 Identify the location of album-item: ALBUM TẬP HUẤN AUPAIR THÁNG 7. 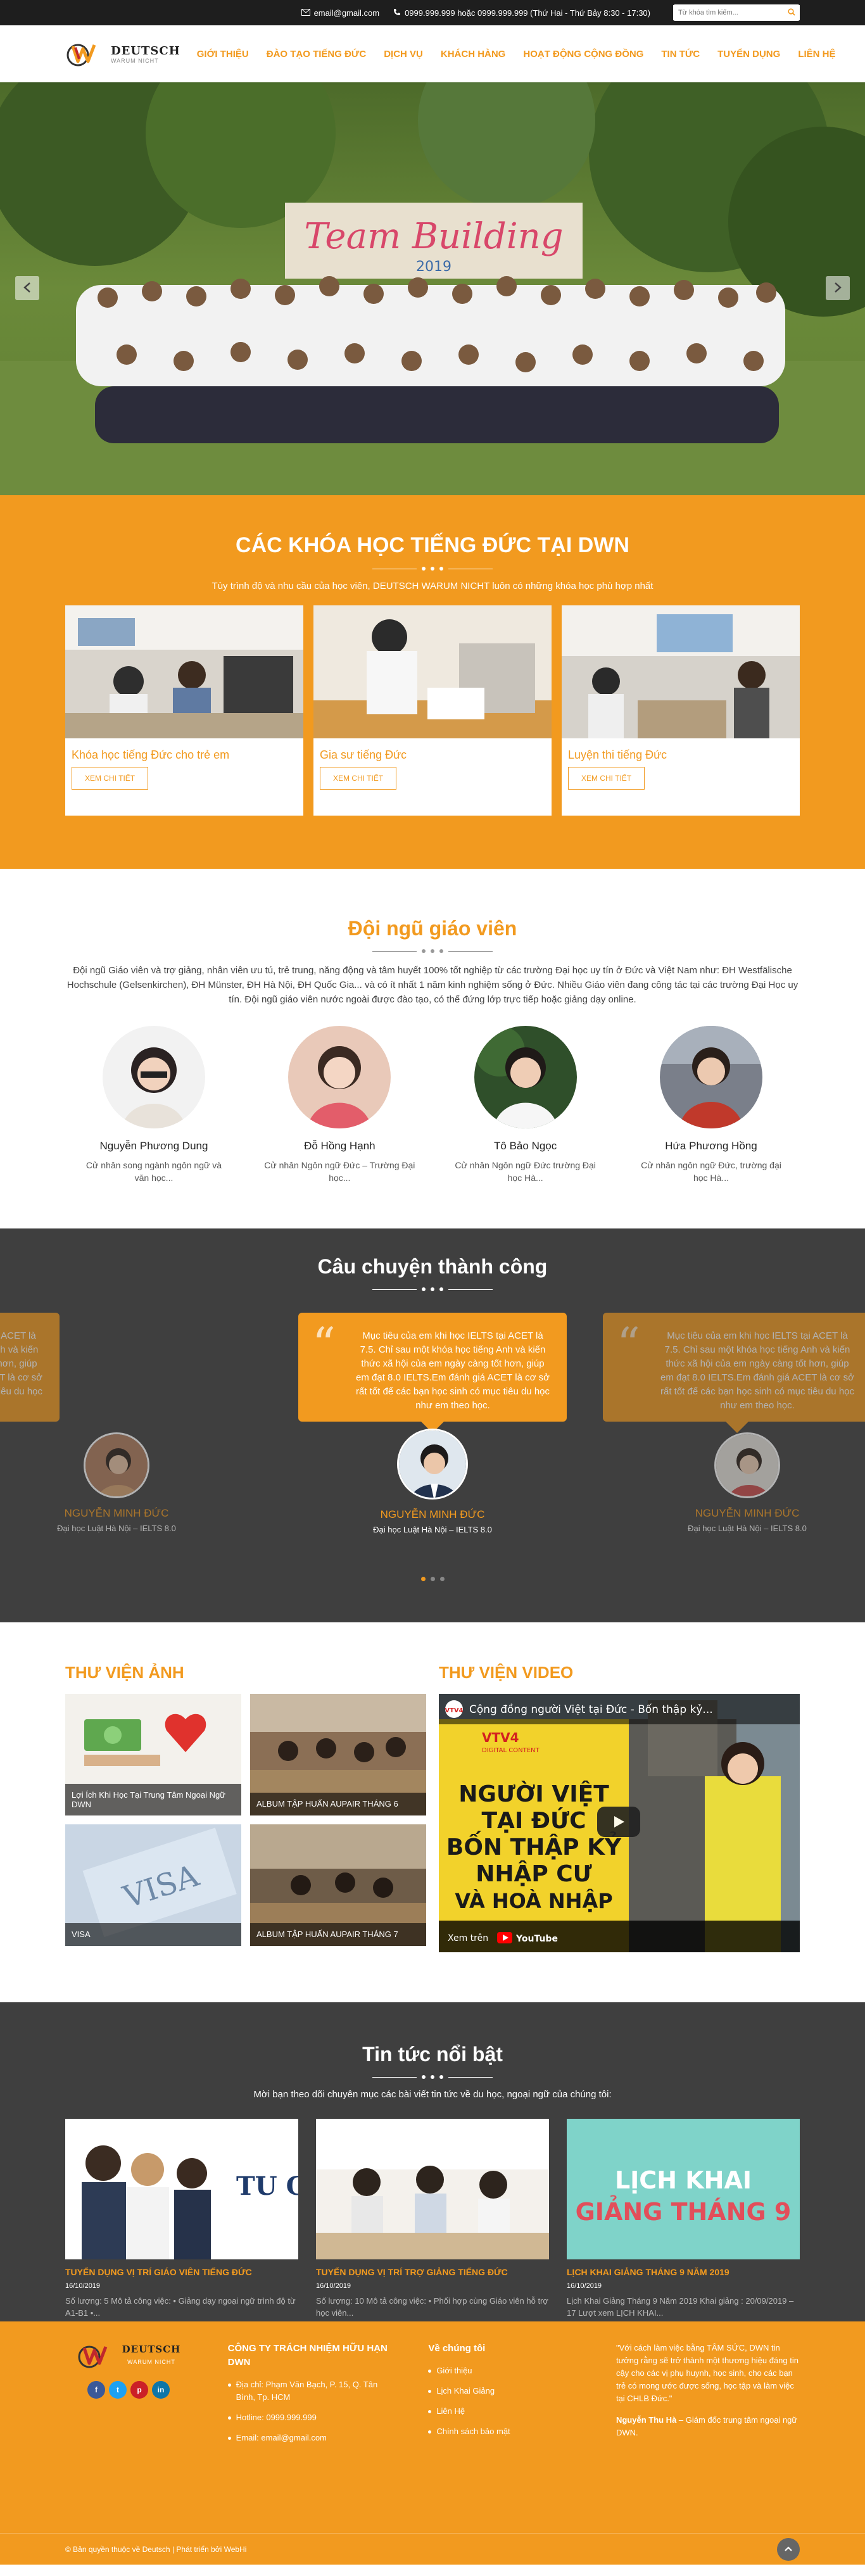
(338, 1885).